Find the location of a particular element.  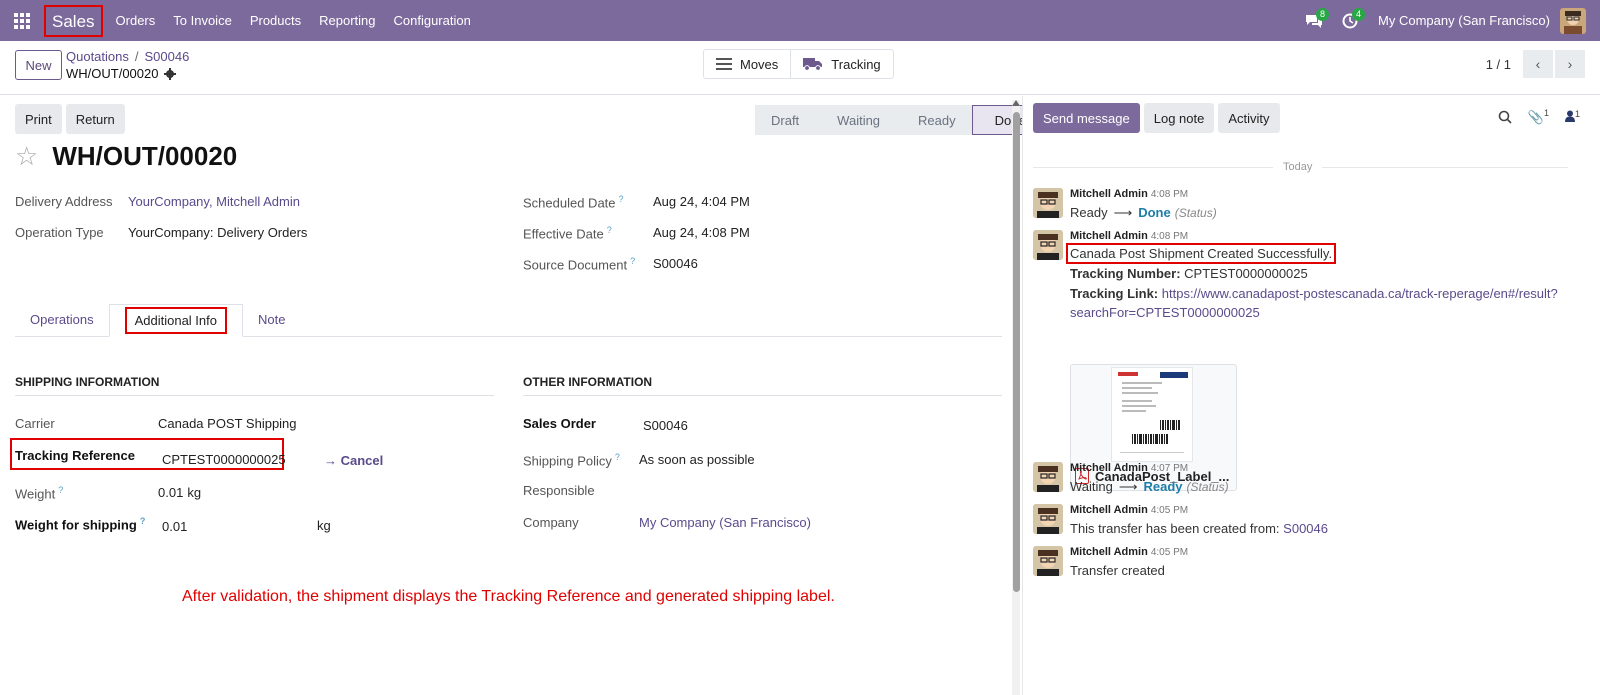

tracking-reference-row: Tracking Reference CPTEST0000000025 is located at coordinates (150, 457).